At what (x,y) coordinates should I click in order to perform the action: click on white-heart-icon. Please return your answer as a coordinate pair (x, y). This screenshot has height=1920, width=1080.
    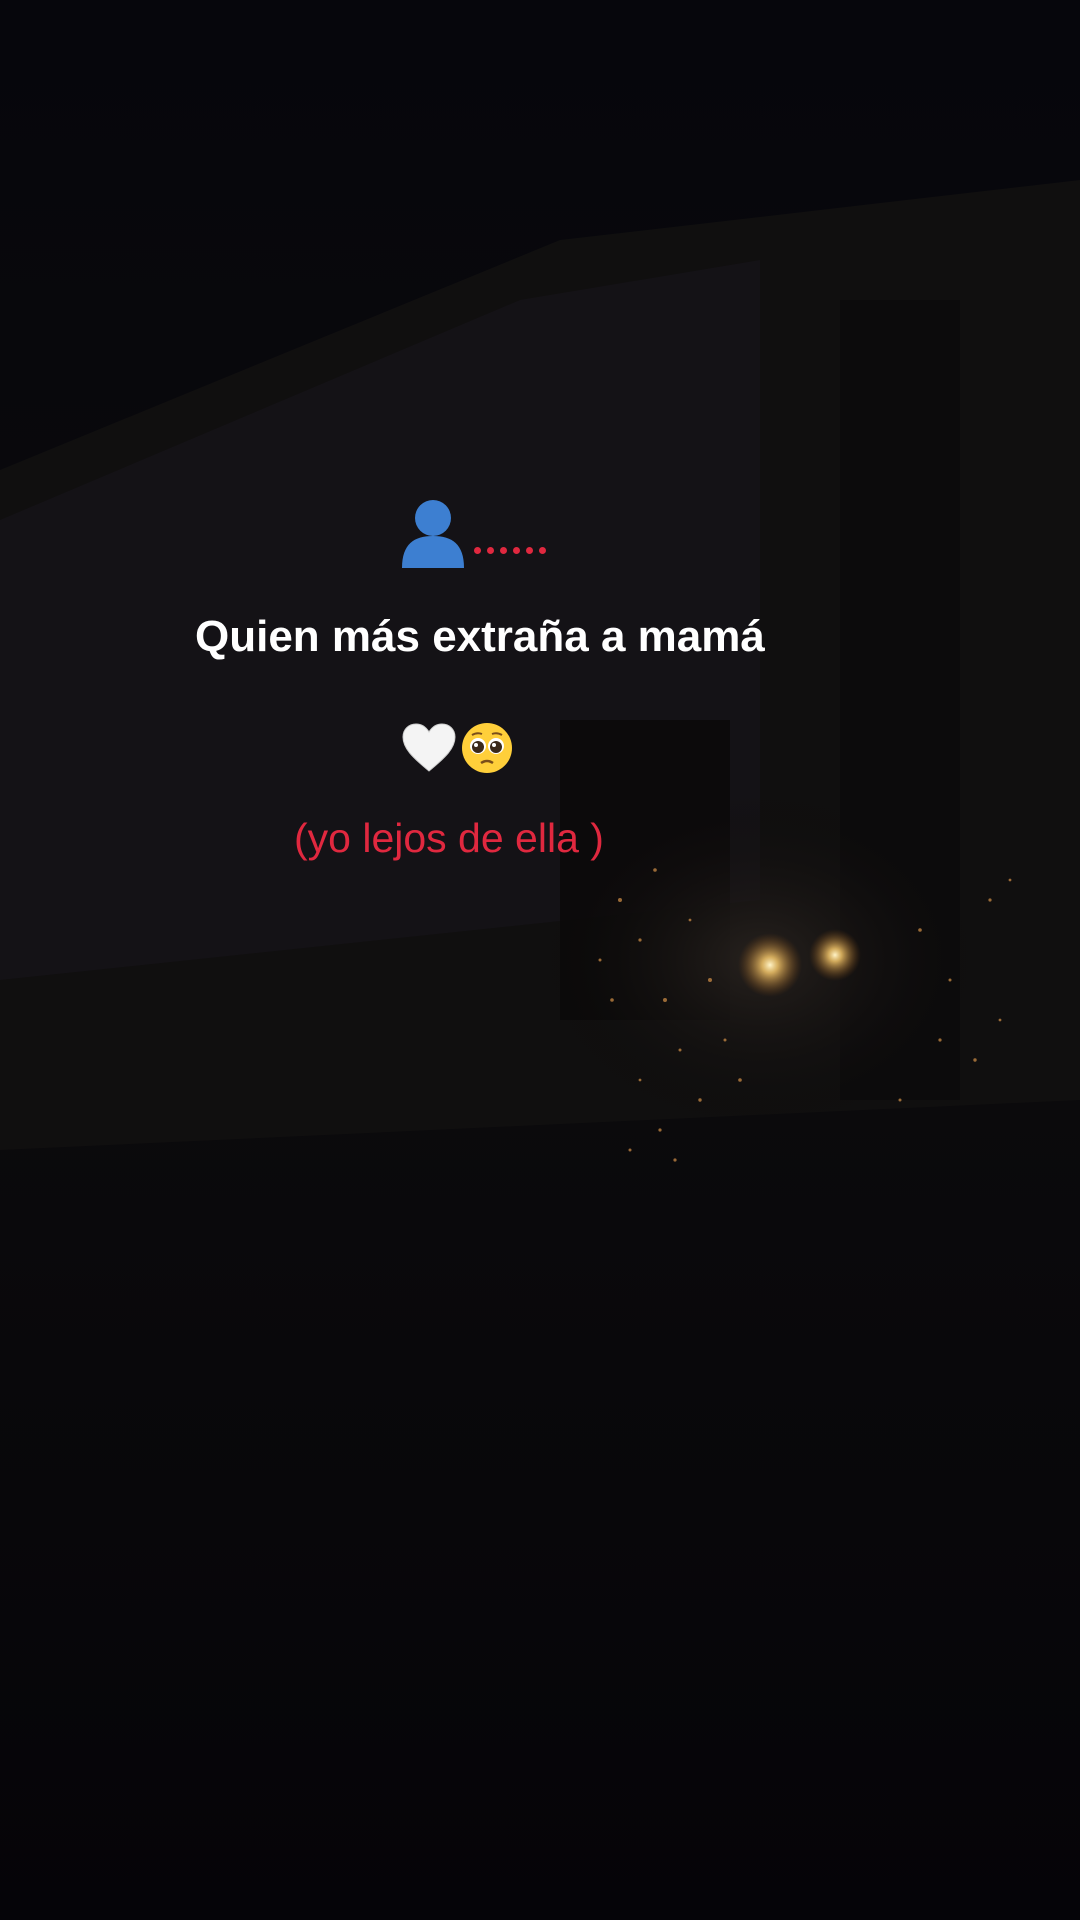
    Looking at the image, I should click on (429, 750).